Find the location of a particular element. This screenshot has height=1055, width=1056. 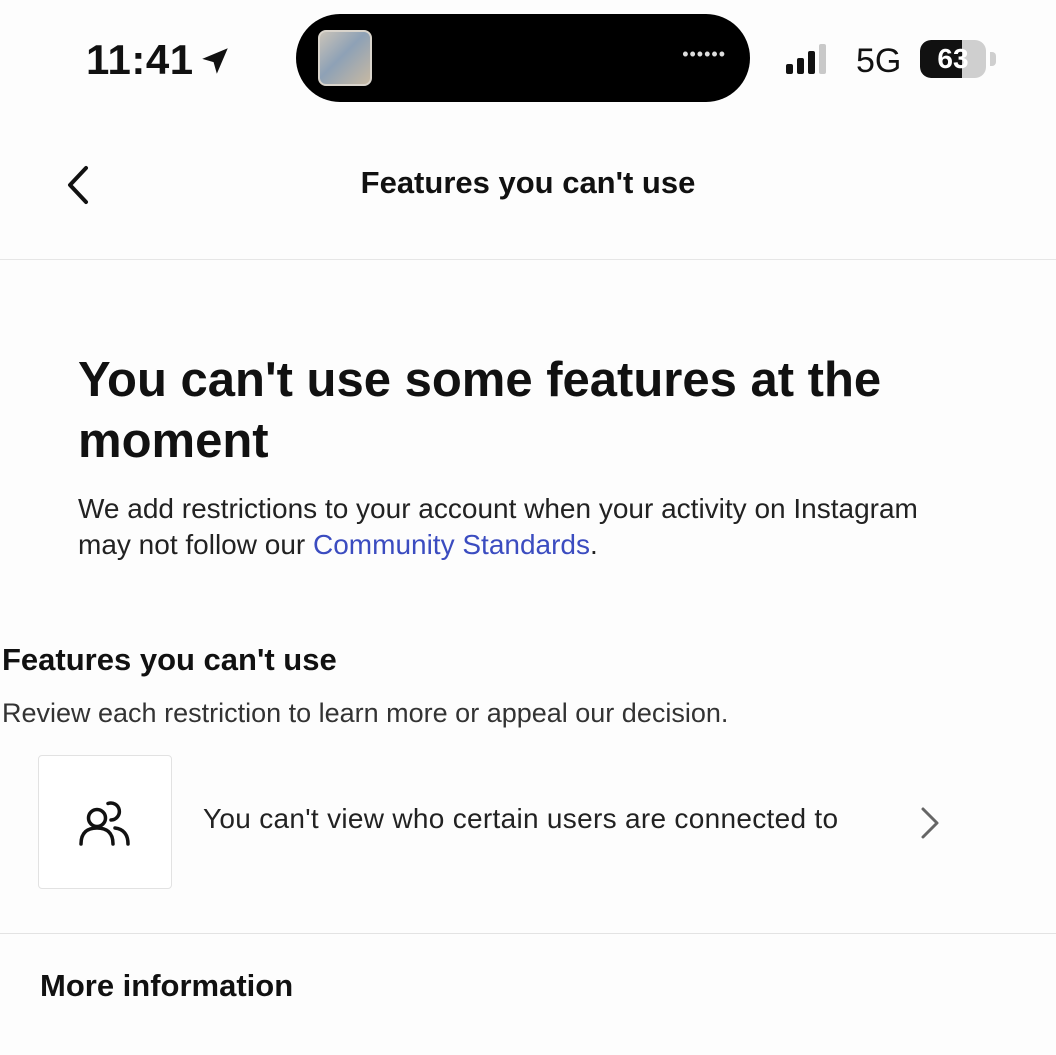

network-type: 5G is located at coordinates (879, 61).